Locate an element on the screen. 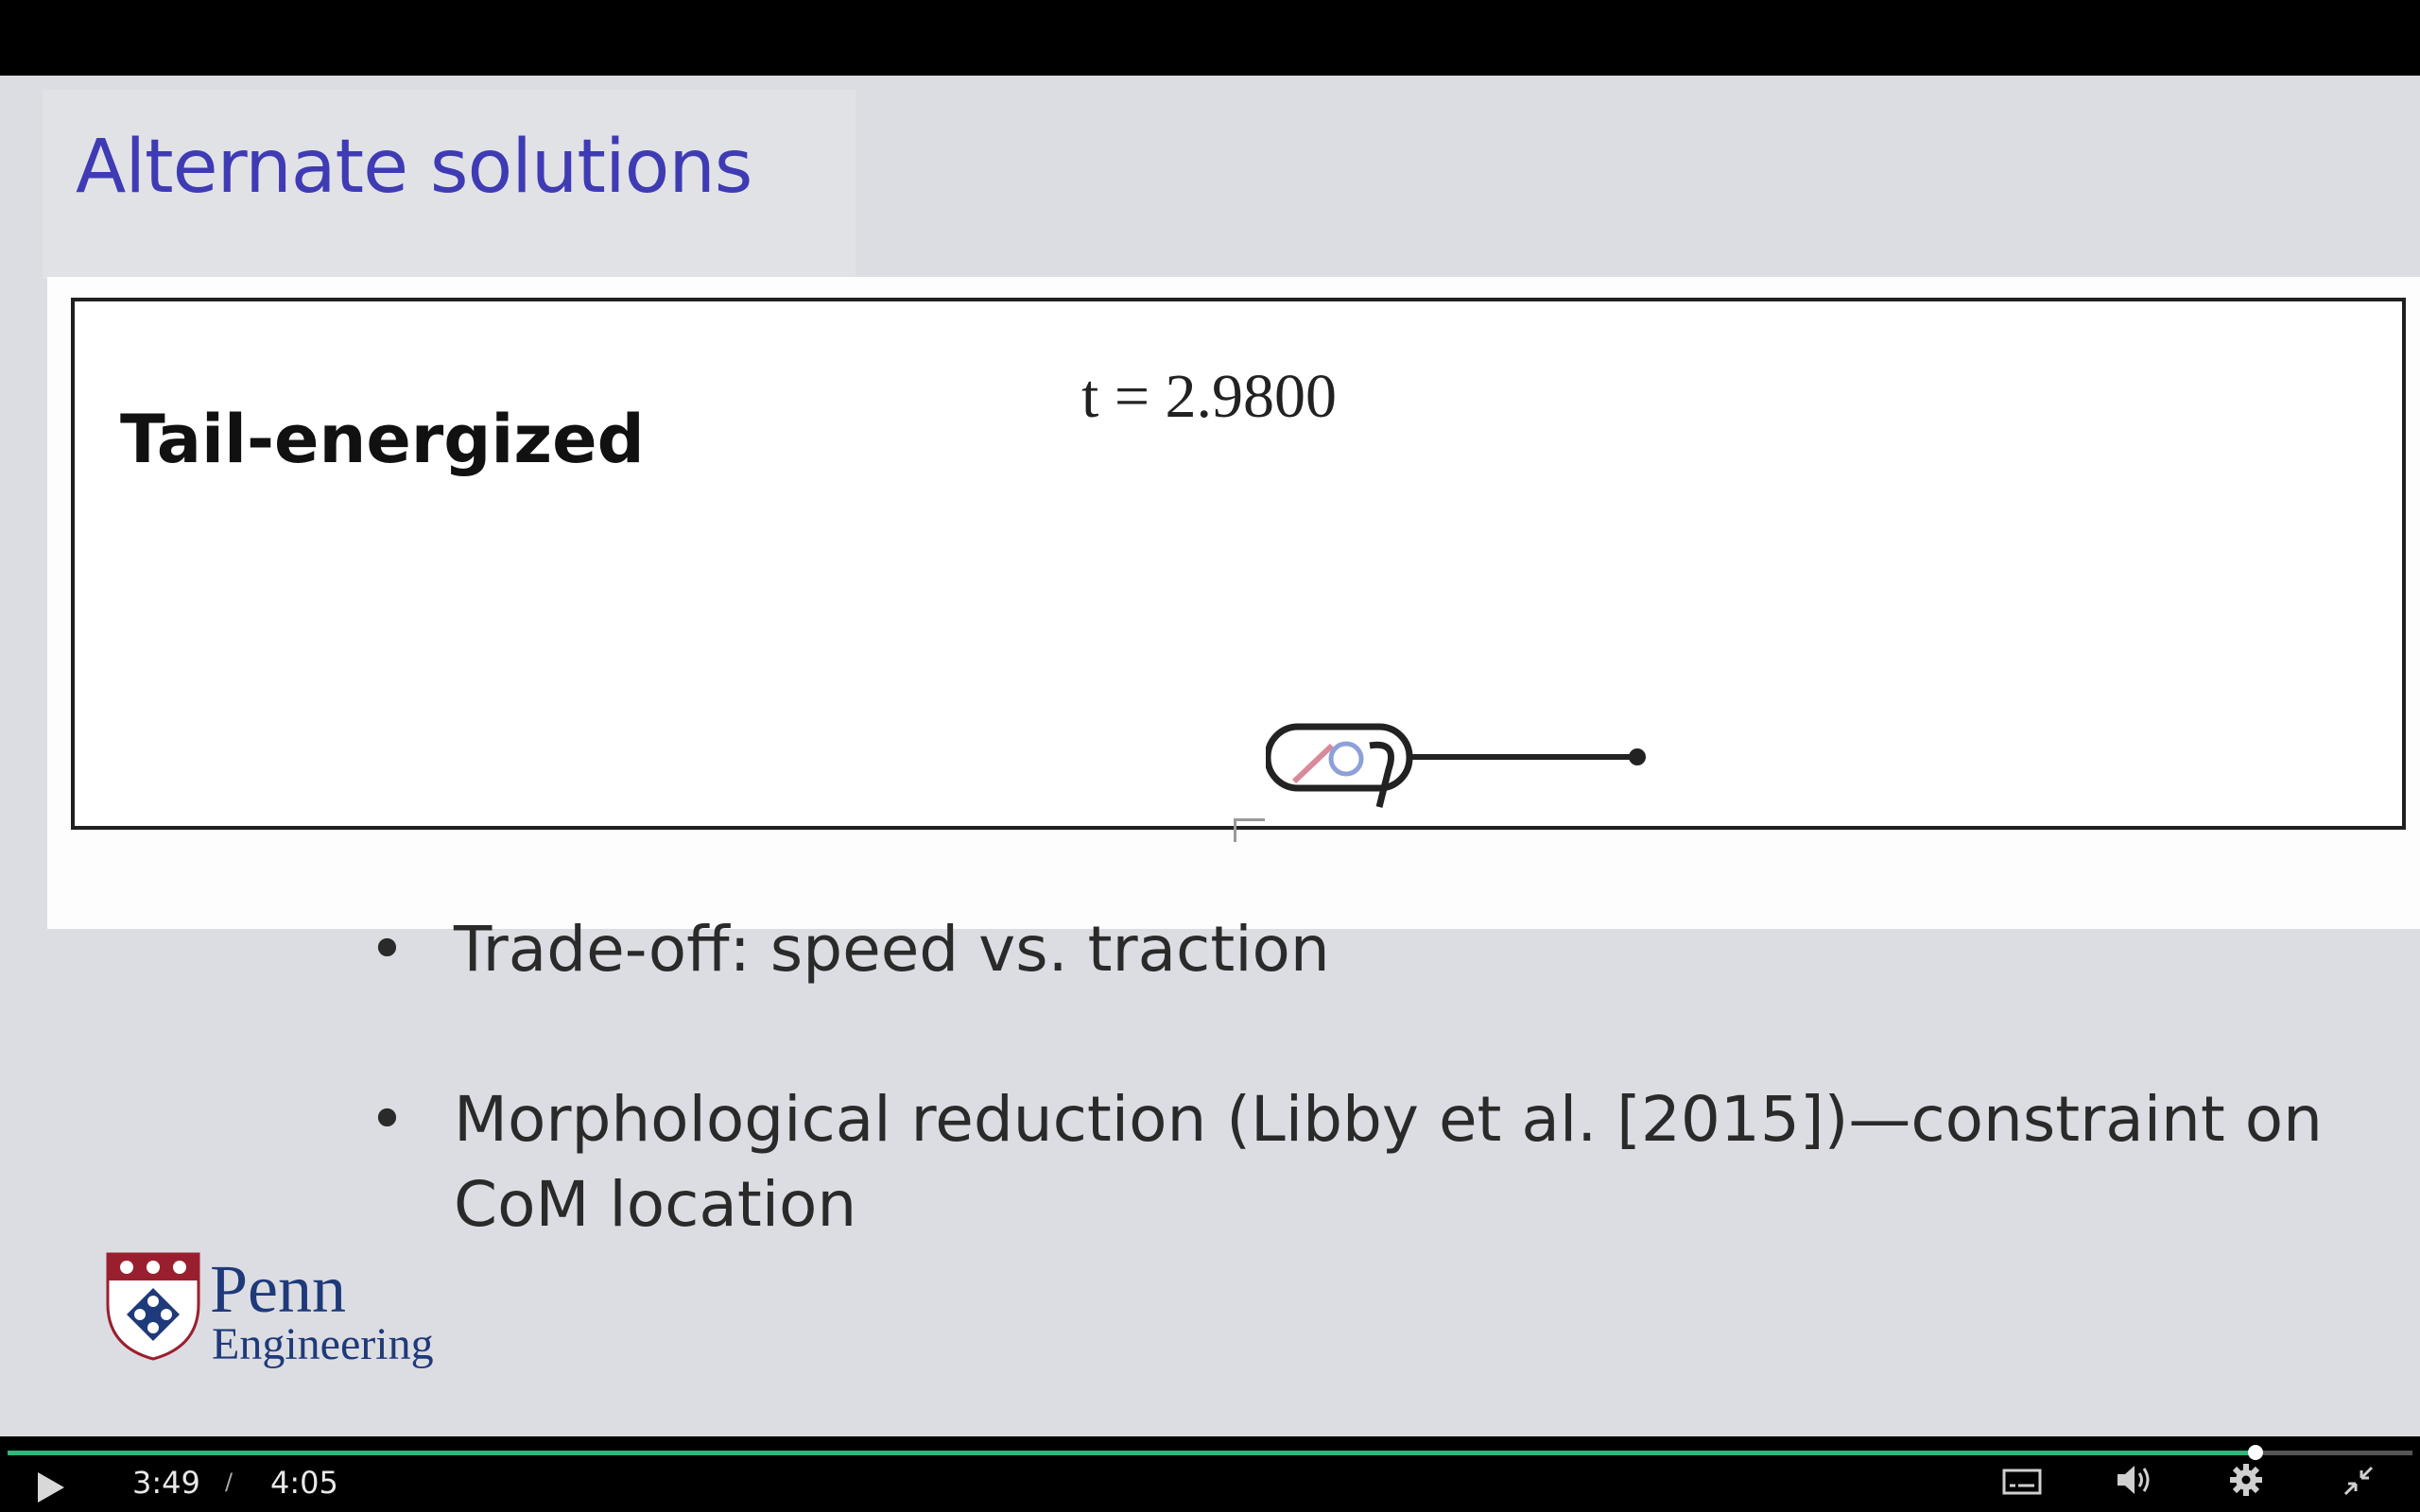 The height and width of the screenshot is (1512, 2420). player-controls: 3:49 / 4:05 is located at coordinates (1210, 1474).